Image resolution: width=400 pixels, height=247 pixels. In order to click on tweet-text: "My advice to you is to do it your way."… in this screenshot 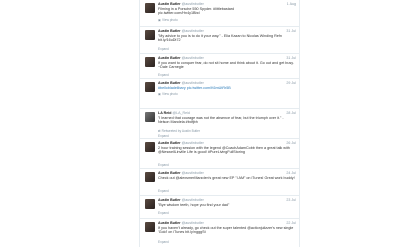, I will do `click(220, 38)`.